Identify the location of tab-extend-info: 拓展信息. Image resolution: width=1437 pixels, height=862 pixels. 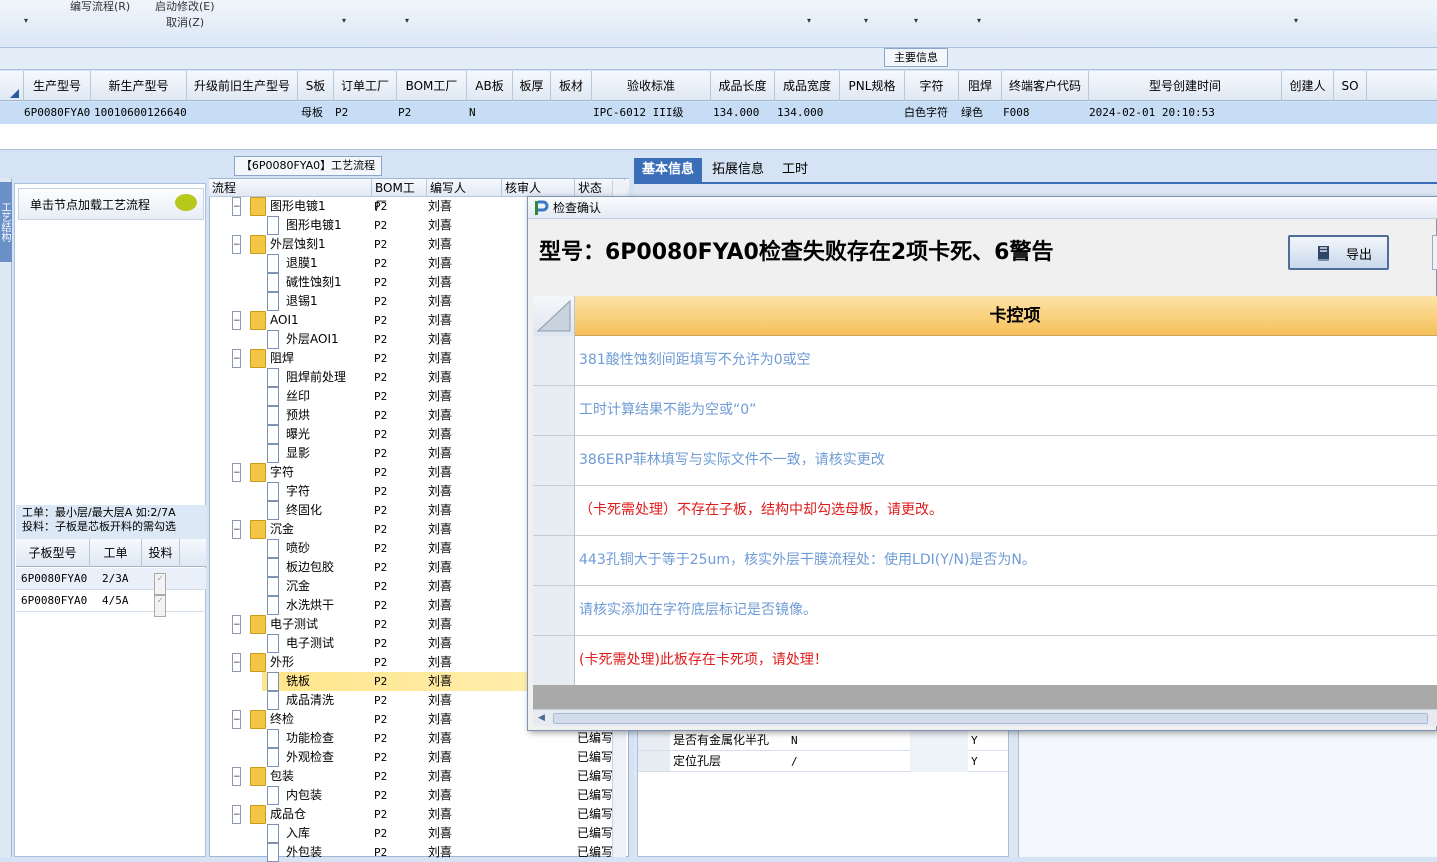
(738, 170).